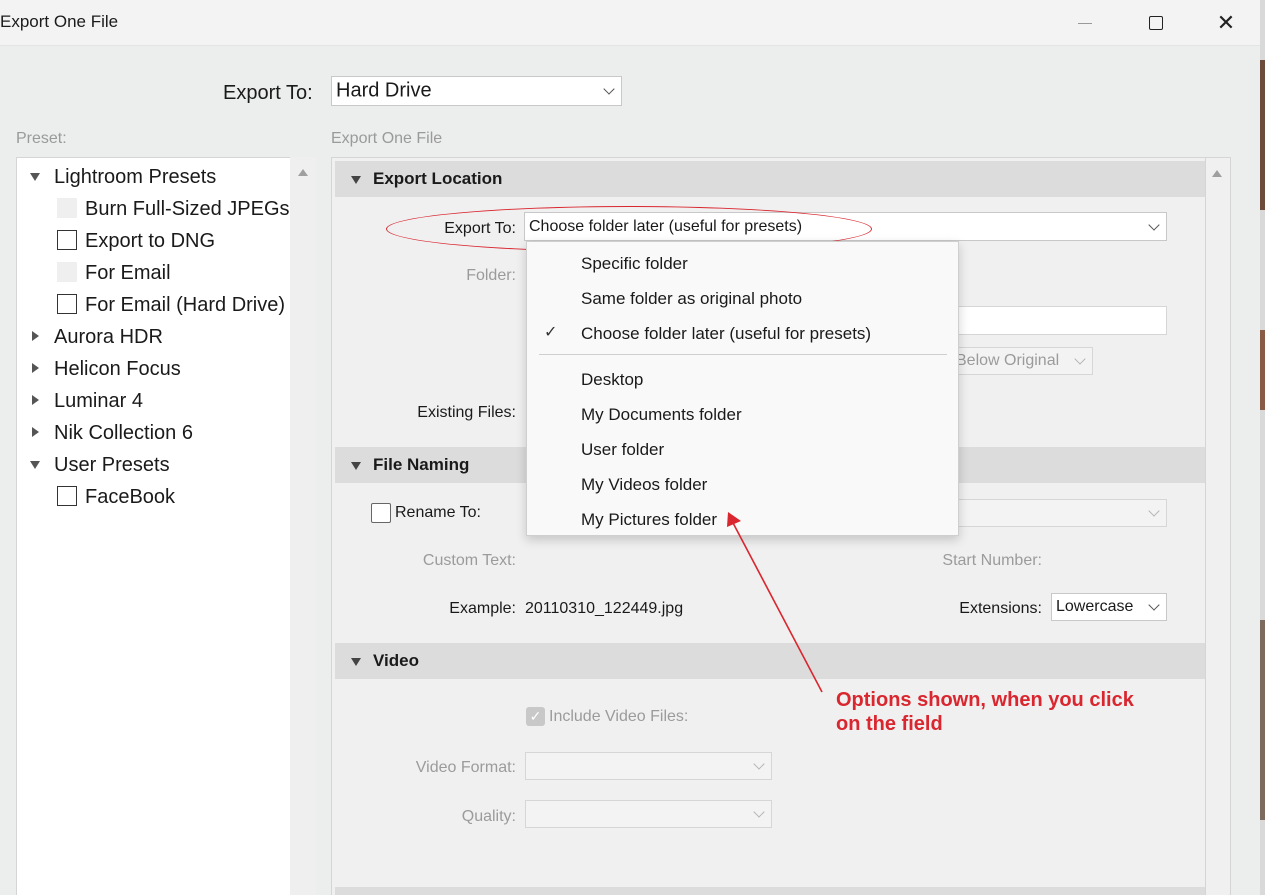 Image resolution: width=1265 pixels, height=895 pixels. I want to click on annotation-line-1: Options shown, when you click, so click(985, 700).